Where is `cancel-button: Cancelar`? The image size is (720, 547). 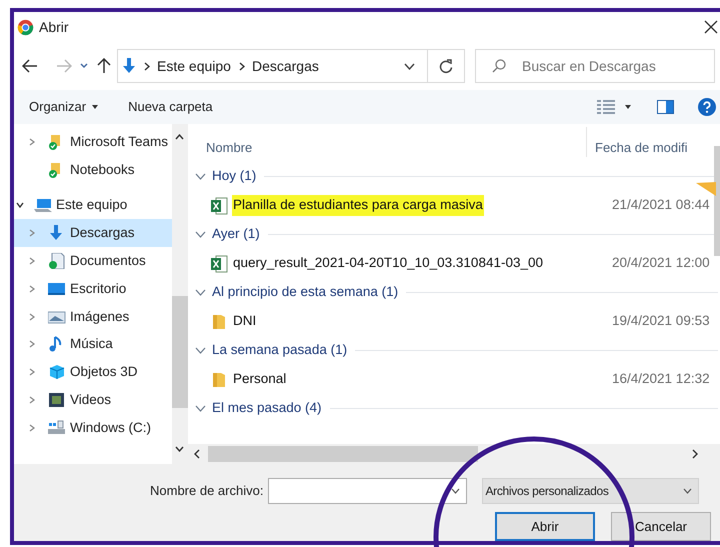
cancel-button: Cancelar is located at coordinates (661, 526).